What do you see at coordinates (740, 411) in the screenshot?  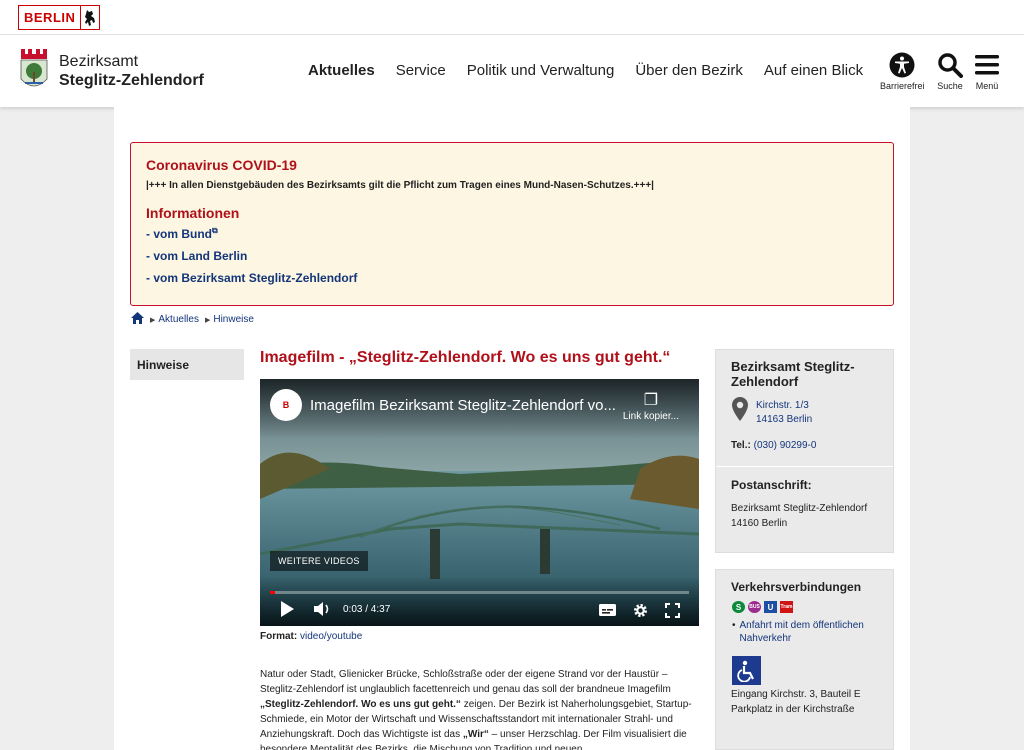 I see `location-pin-icon` at bounding box center [740, 411].